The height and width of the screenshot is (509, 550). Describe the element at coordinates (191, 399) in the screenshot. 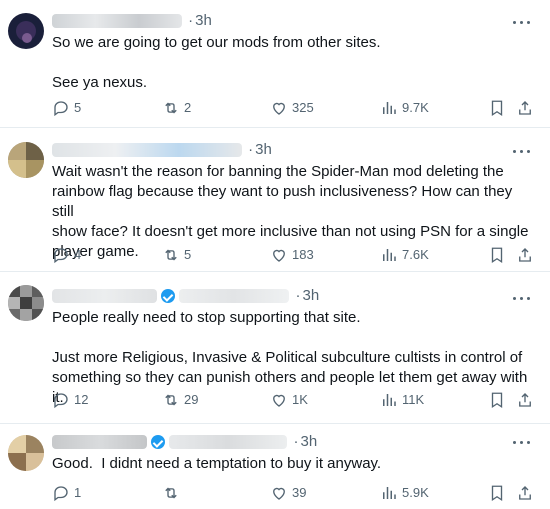

I see `repost-count: 29` at that location.